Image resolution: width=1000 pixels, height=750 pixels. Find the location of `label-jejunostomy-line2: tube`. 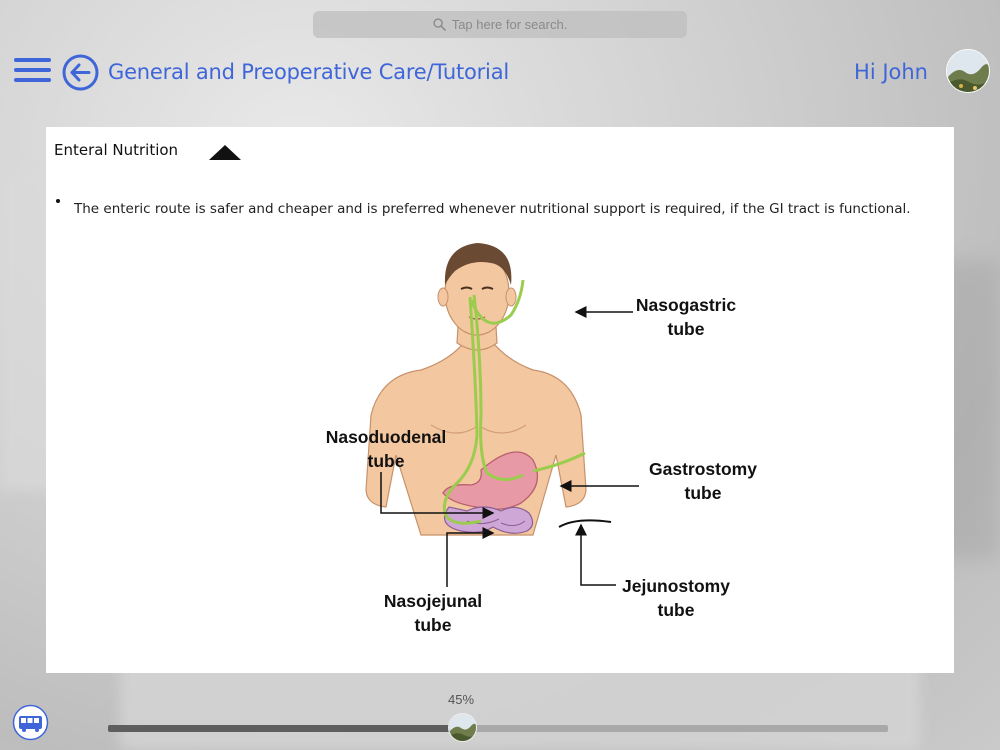

label-jejunostomy-line2: tube is located at coordinates (676, 610).